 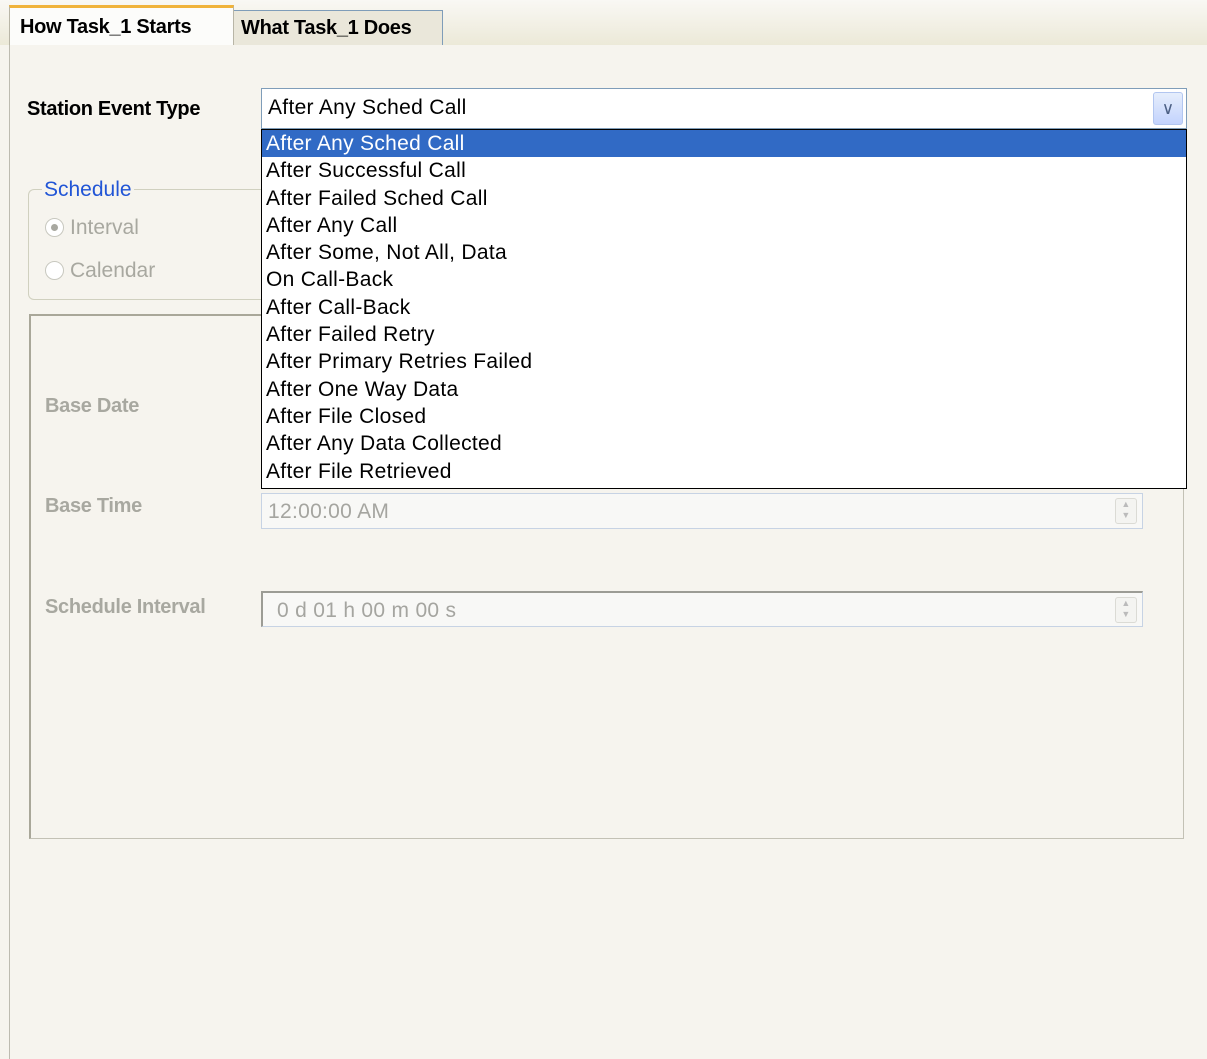 What do you see at coordinates (724, 279) in the screenshot?
I see `dropdown-option: On Call-Back` at bounding box center [724, 279].